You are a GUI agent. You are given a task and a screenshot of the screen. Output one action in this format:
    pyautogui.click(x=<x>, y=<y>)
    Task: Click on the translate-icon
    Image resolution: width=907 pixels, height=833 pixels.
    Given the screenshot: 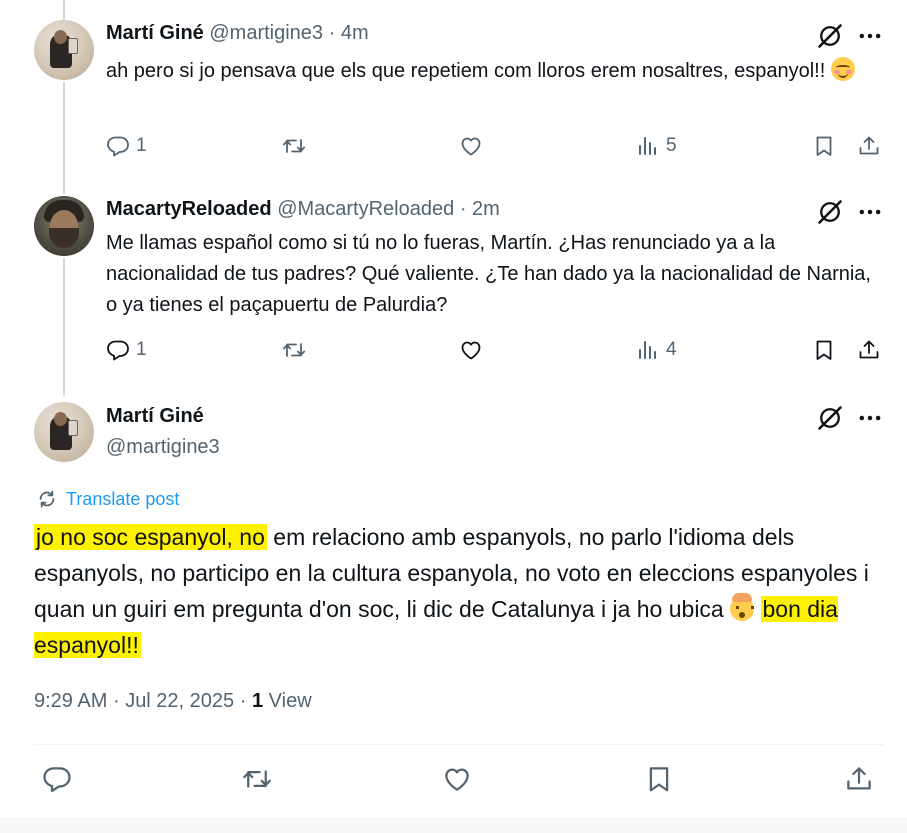 What is the action you would take?
    pyautogui.click(x=47, y=499)
    